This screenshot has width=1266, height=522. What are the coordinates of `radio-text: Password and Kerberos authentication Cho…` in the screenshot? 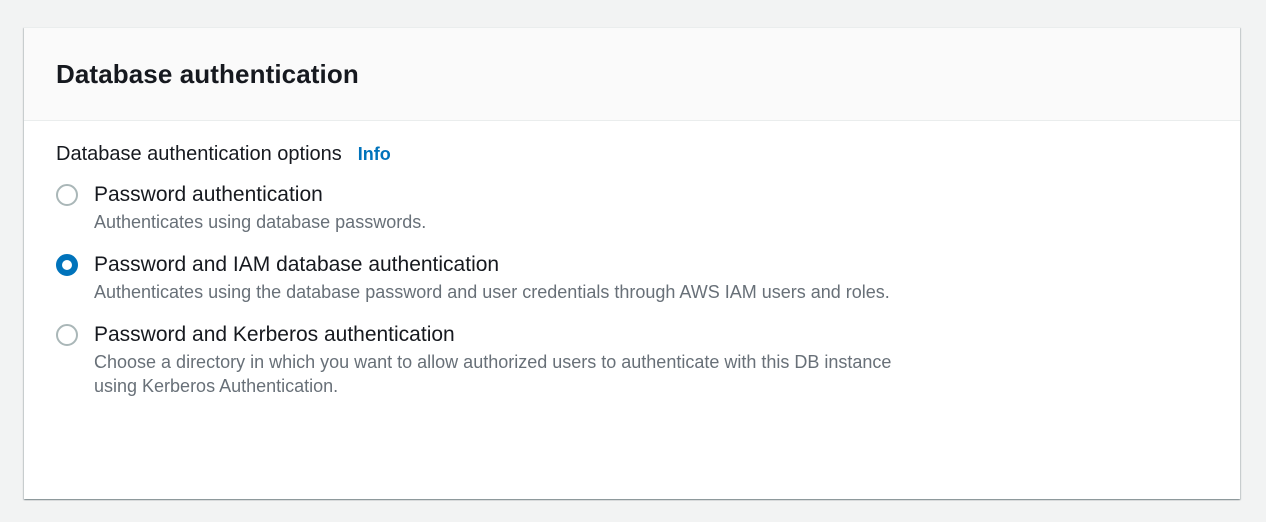 It's located at (499, 360).